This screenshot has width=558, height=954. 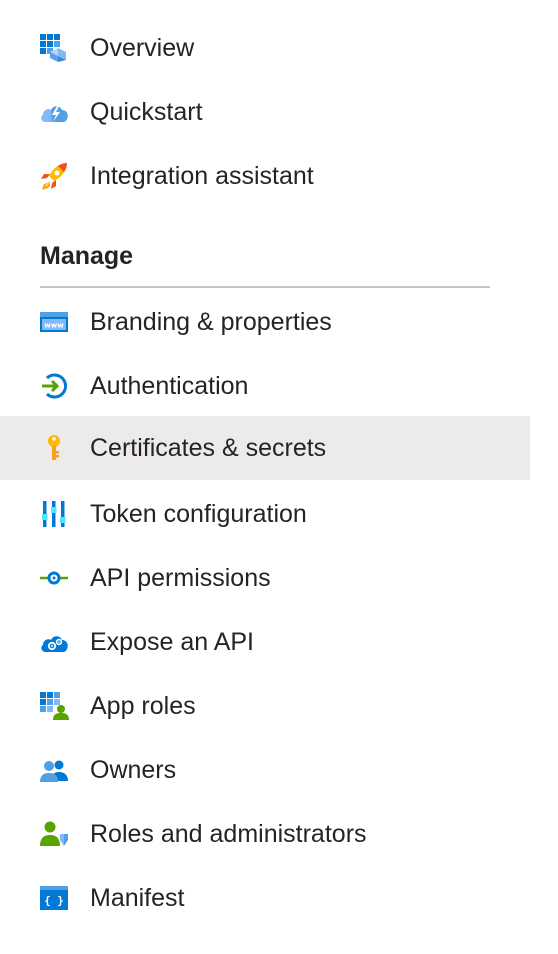 I want to click on sidebar-item-label: Owners, so click(x=133, y=770).